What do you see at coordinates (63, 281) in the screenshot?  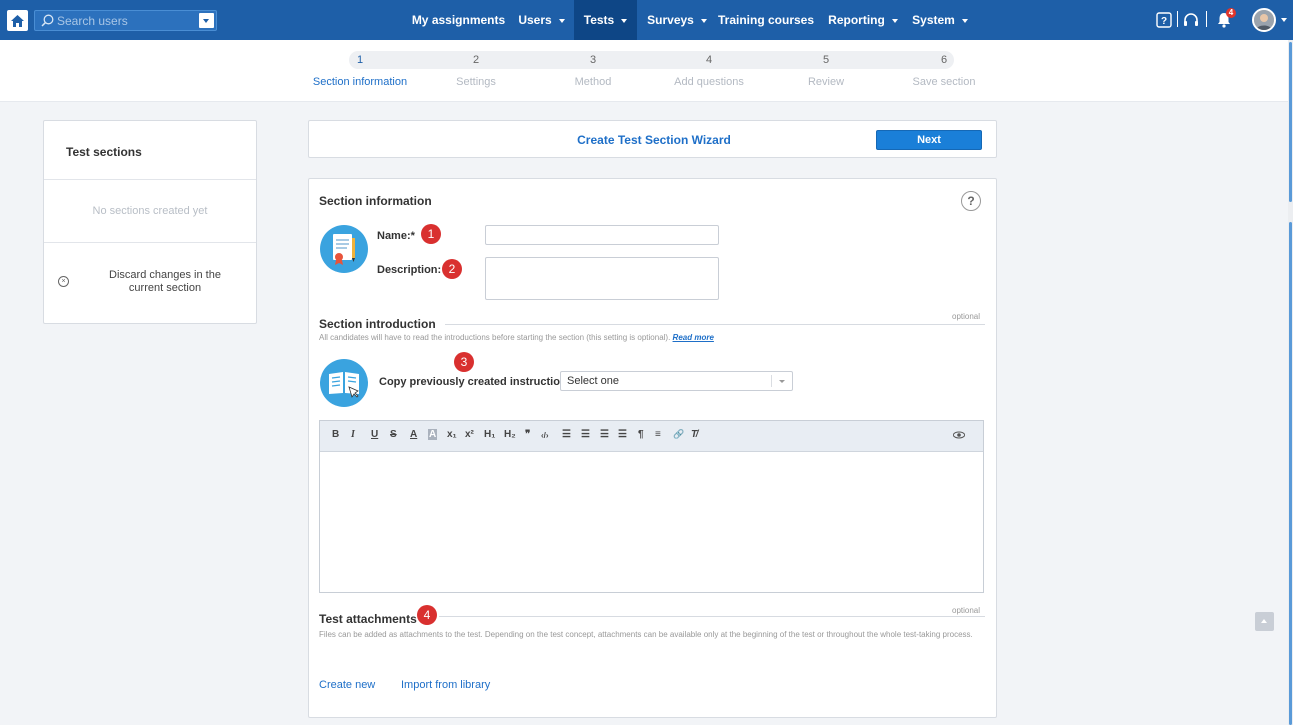 I see `close-circle-icon: ×` at bounding box center [63, 281].